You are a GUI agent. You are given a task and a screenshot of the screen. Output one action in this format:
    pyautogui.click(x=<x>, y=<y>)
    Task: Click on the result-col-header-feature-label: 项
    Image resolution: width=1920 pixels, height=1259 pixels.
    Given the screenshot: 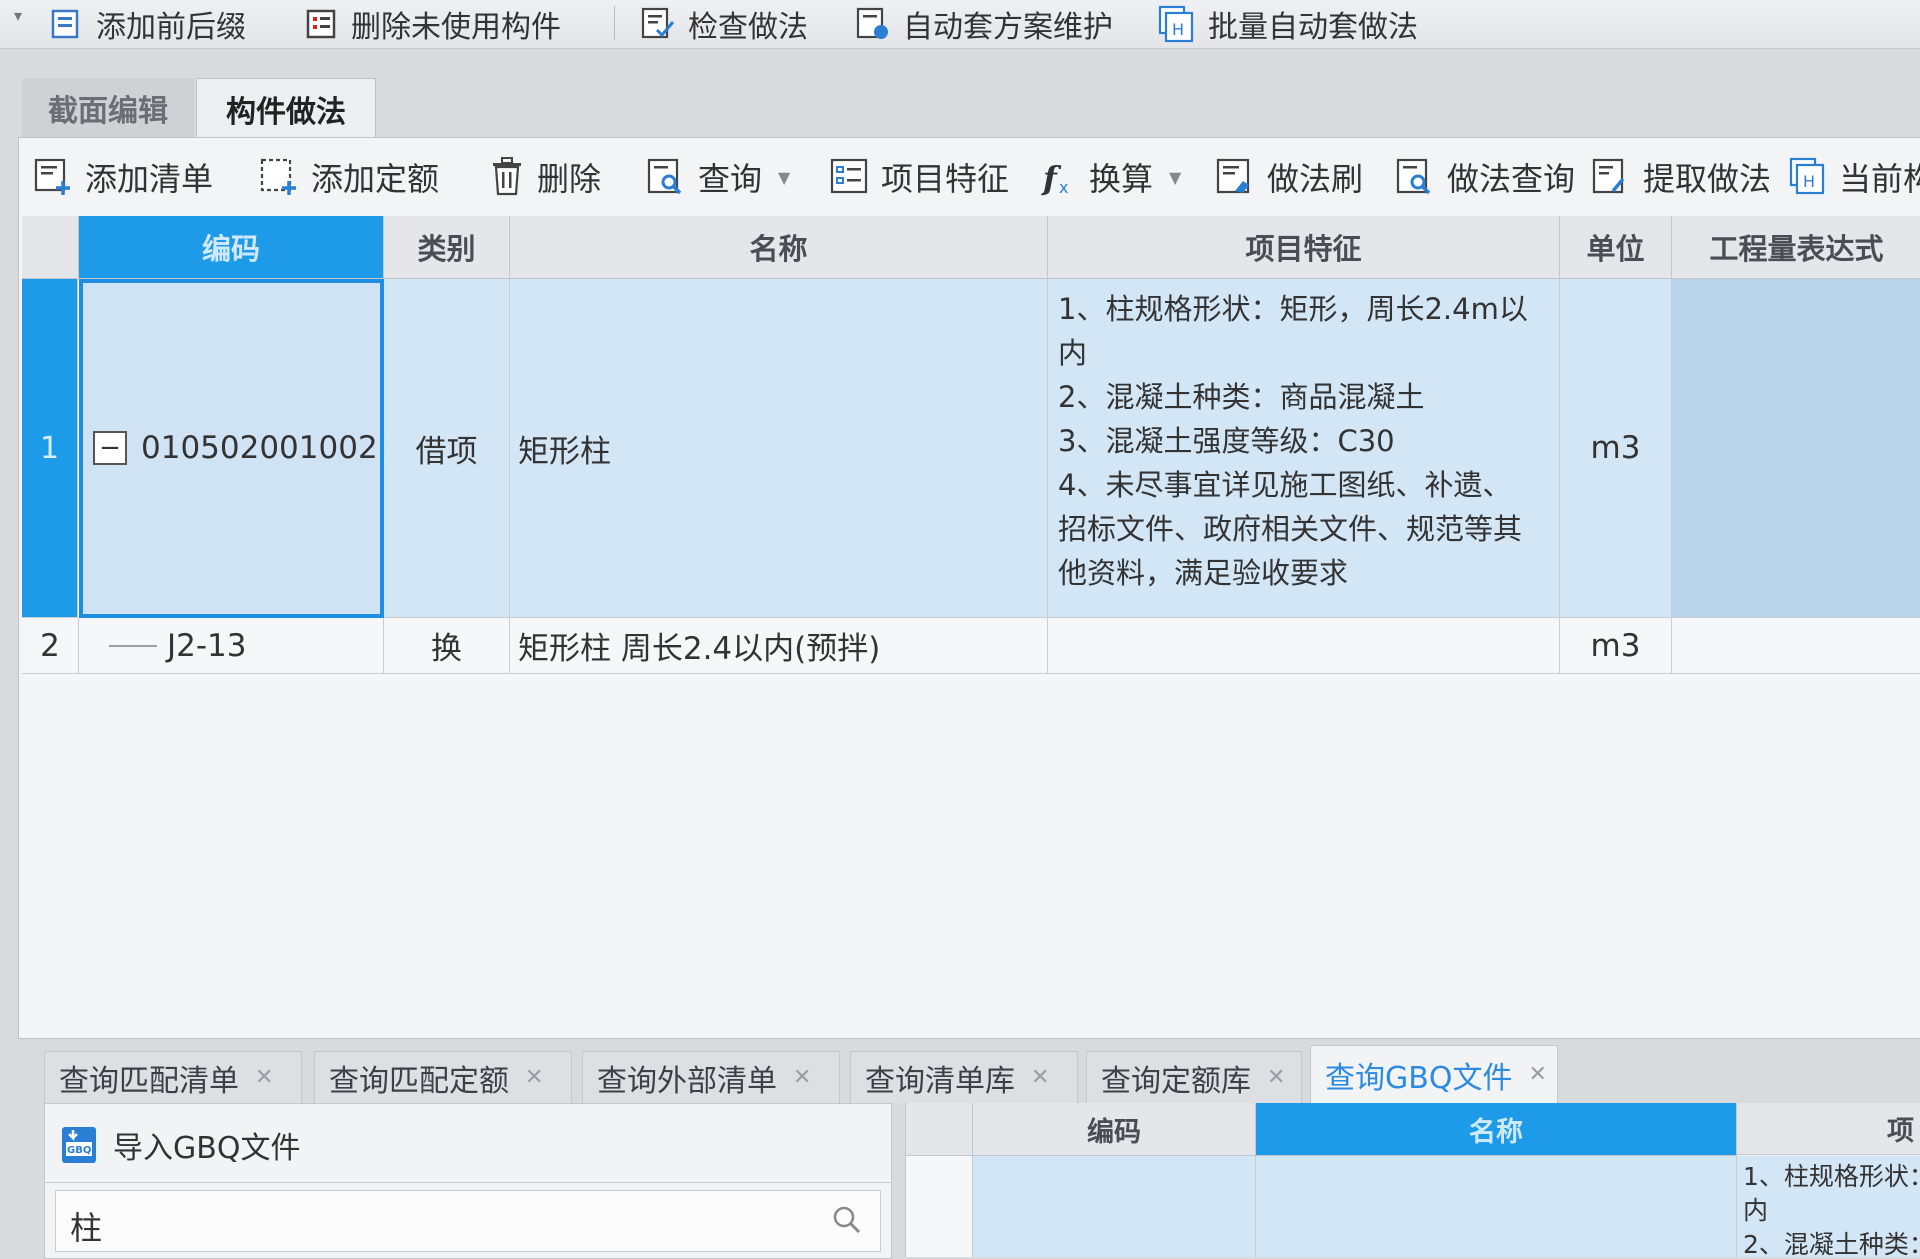 What is the action you would take?
    pyautogui.click(x=1900, y=1131)
    